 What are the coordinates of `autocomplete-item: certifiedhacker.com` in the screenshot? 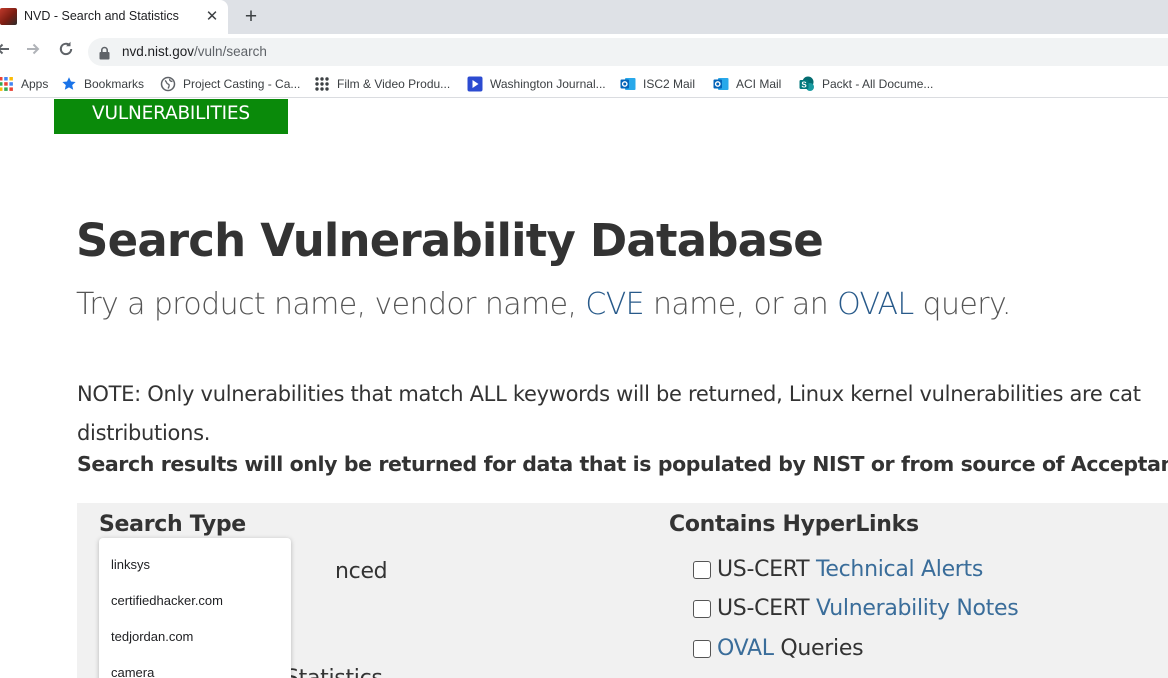 It's located at (167, 600).